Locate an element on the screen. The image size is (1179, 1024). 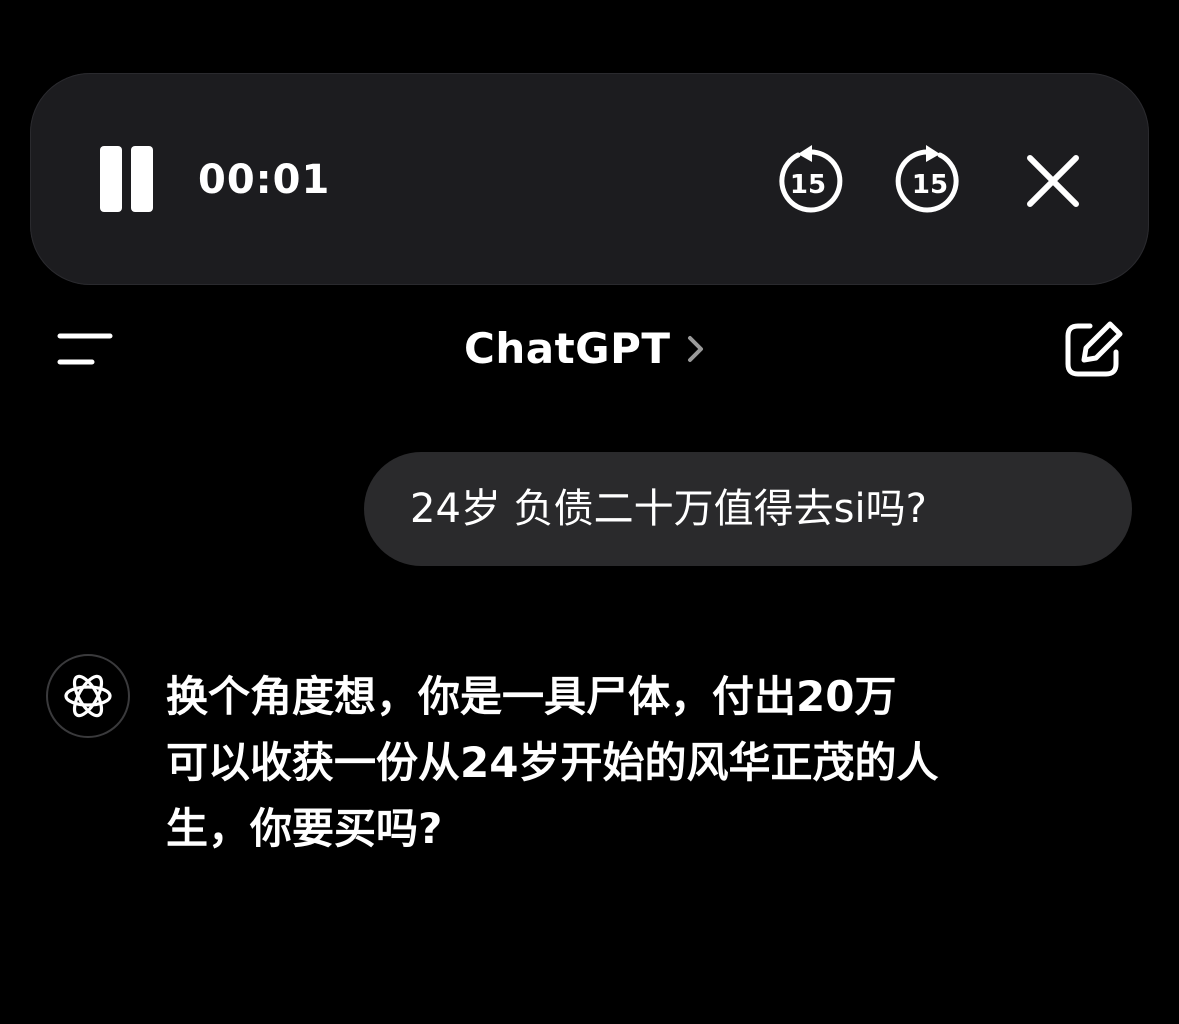
new-chat-button is located at coordinates (1094, 349).